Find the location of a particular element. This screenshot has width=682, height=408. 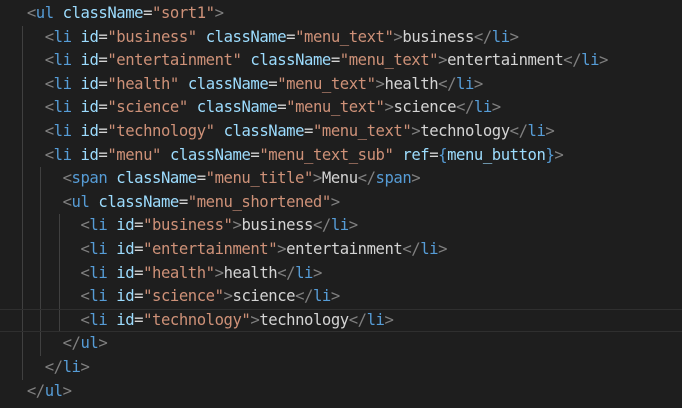

string-token: "menu_text" is located at coordinates (389, 60).